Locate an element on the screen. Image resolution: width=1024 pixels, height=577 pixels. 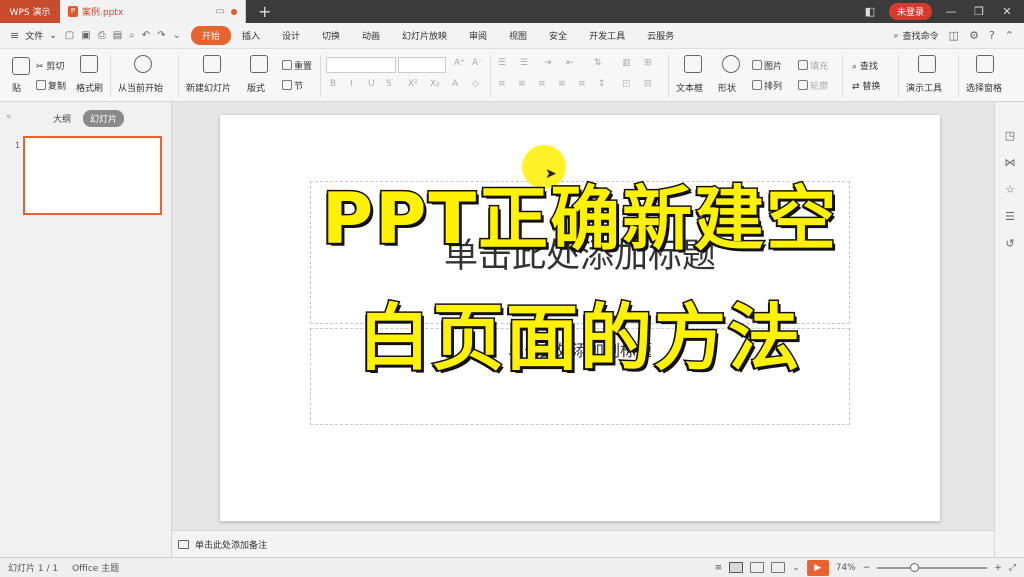
new-slide-button: 新建幻灯片 is located at coordinates (208, 87).